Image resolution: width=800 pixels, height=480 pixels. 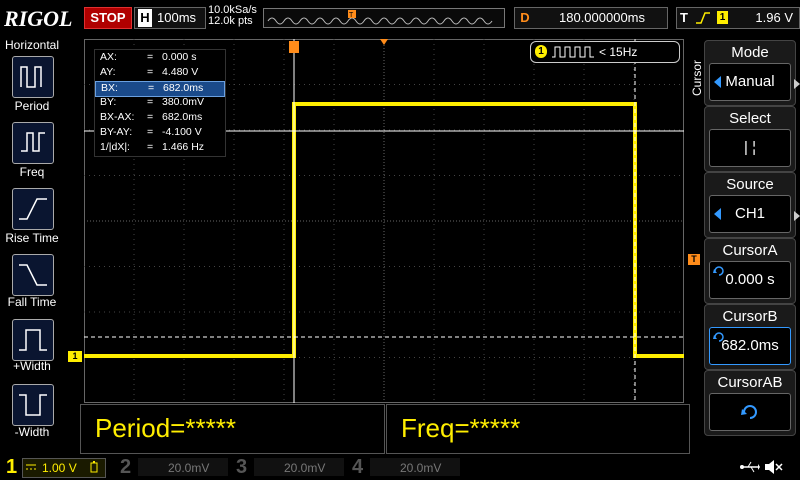 I want to click on pos-width-measure-button, so click(x=33, y=340).